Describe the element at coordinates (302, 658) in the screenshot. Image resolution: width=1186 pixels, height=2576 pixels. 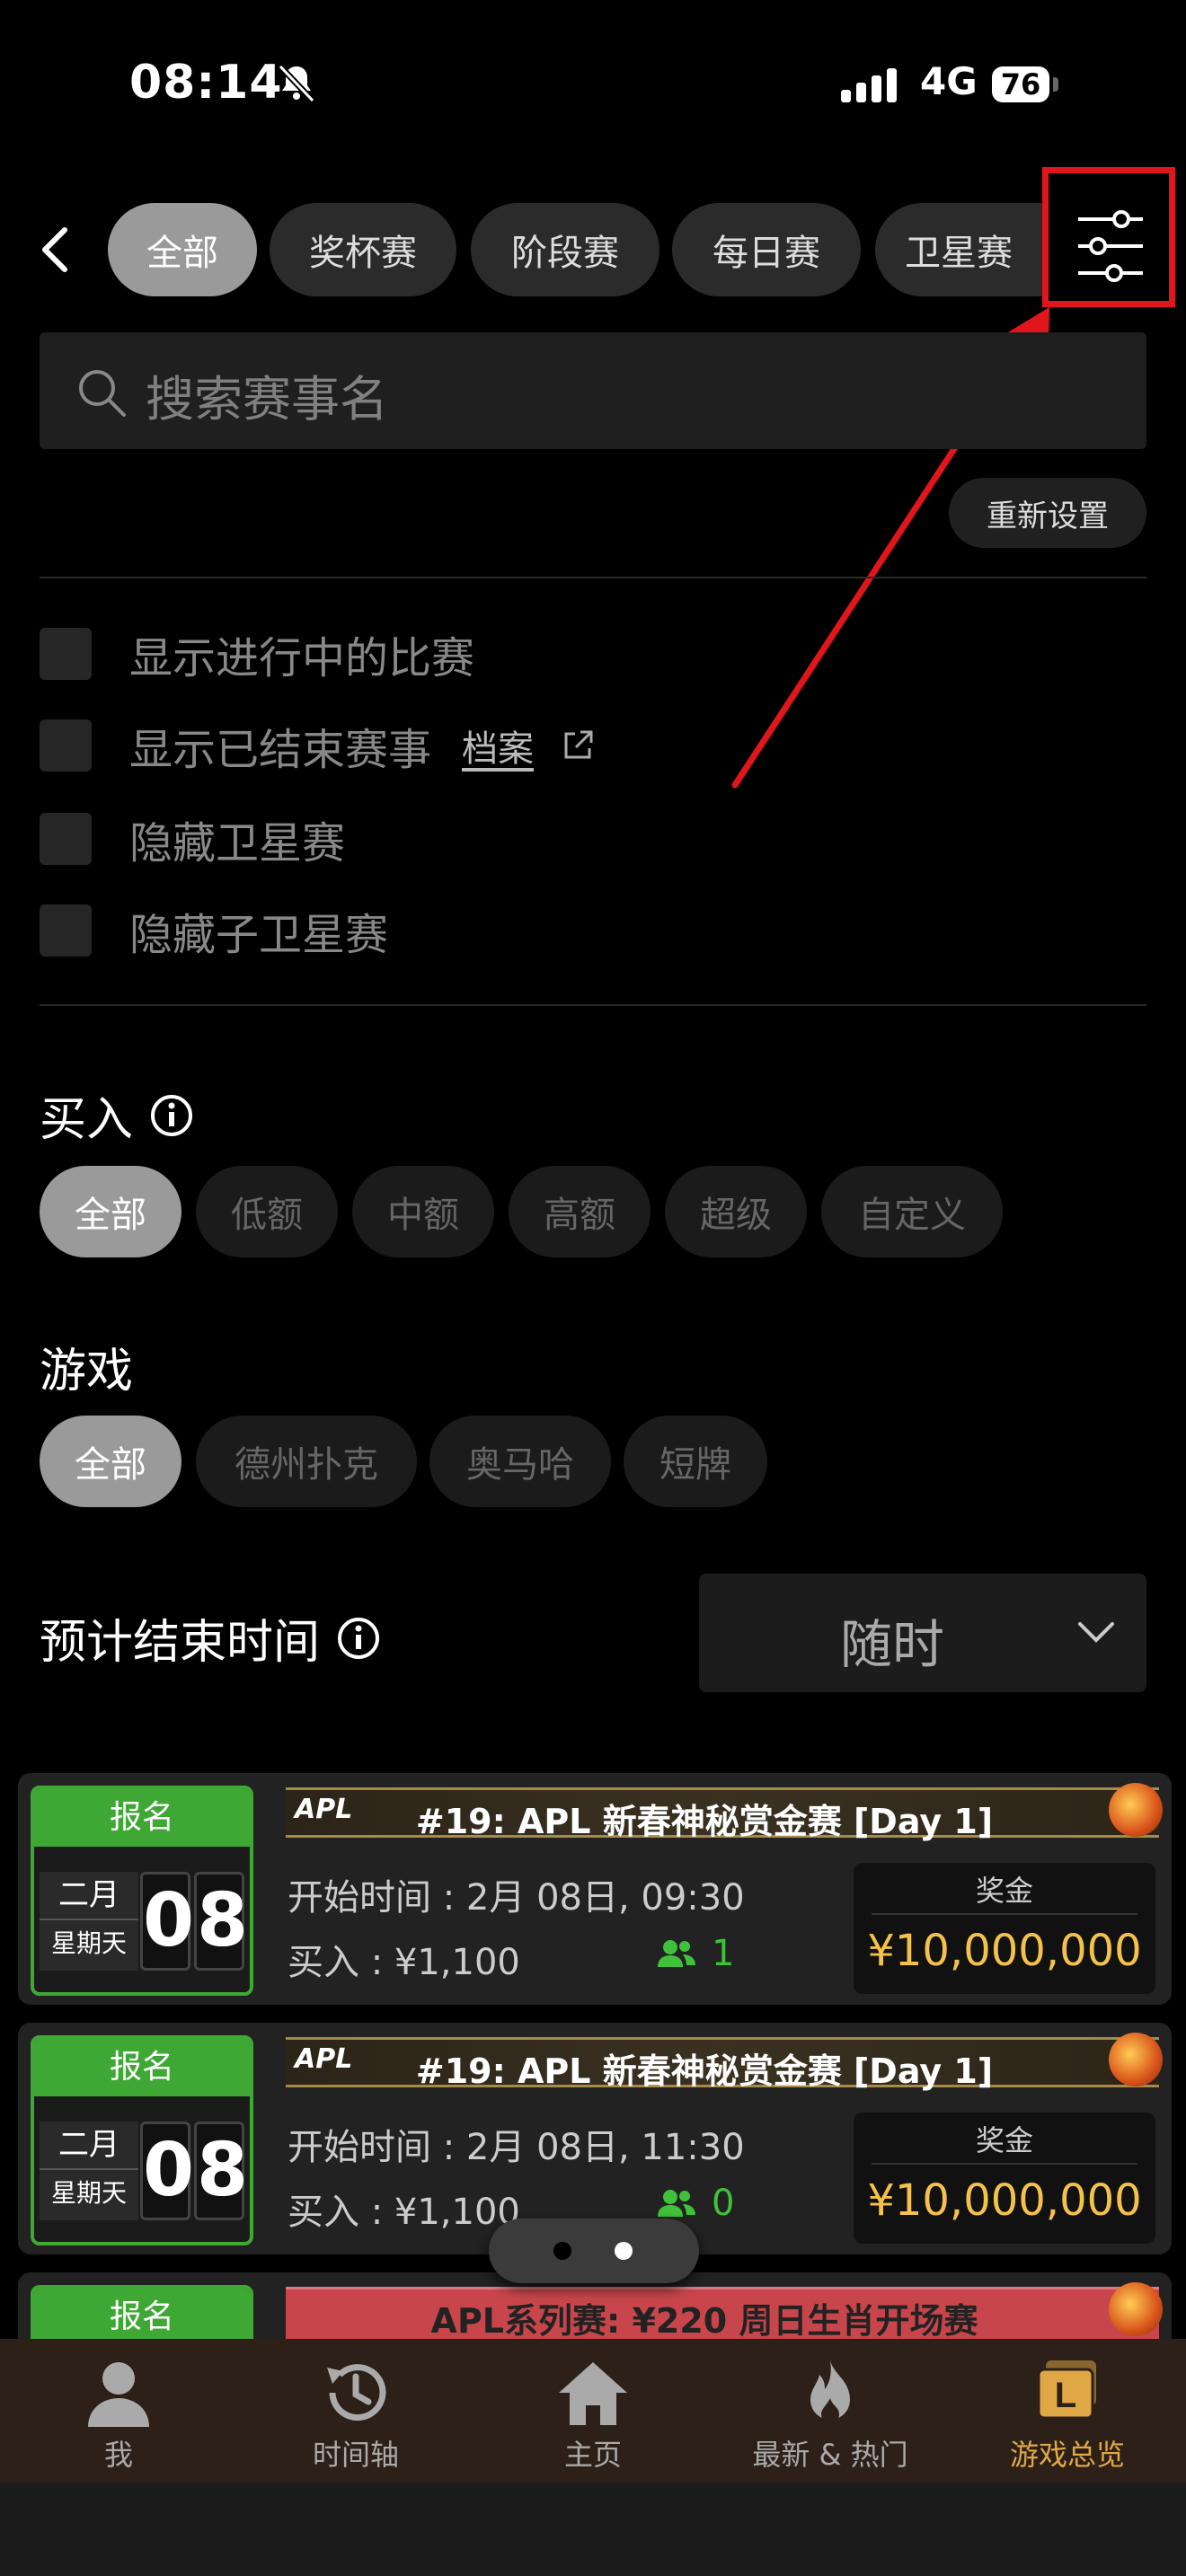
I see `checkbox-label: 显示进行中的比赛` at that location.